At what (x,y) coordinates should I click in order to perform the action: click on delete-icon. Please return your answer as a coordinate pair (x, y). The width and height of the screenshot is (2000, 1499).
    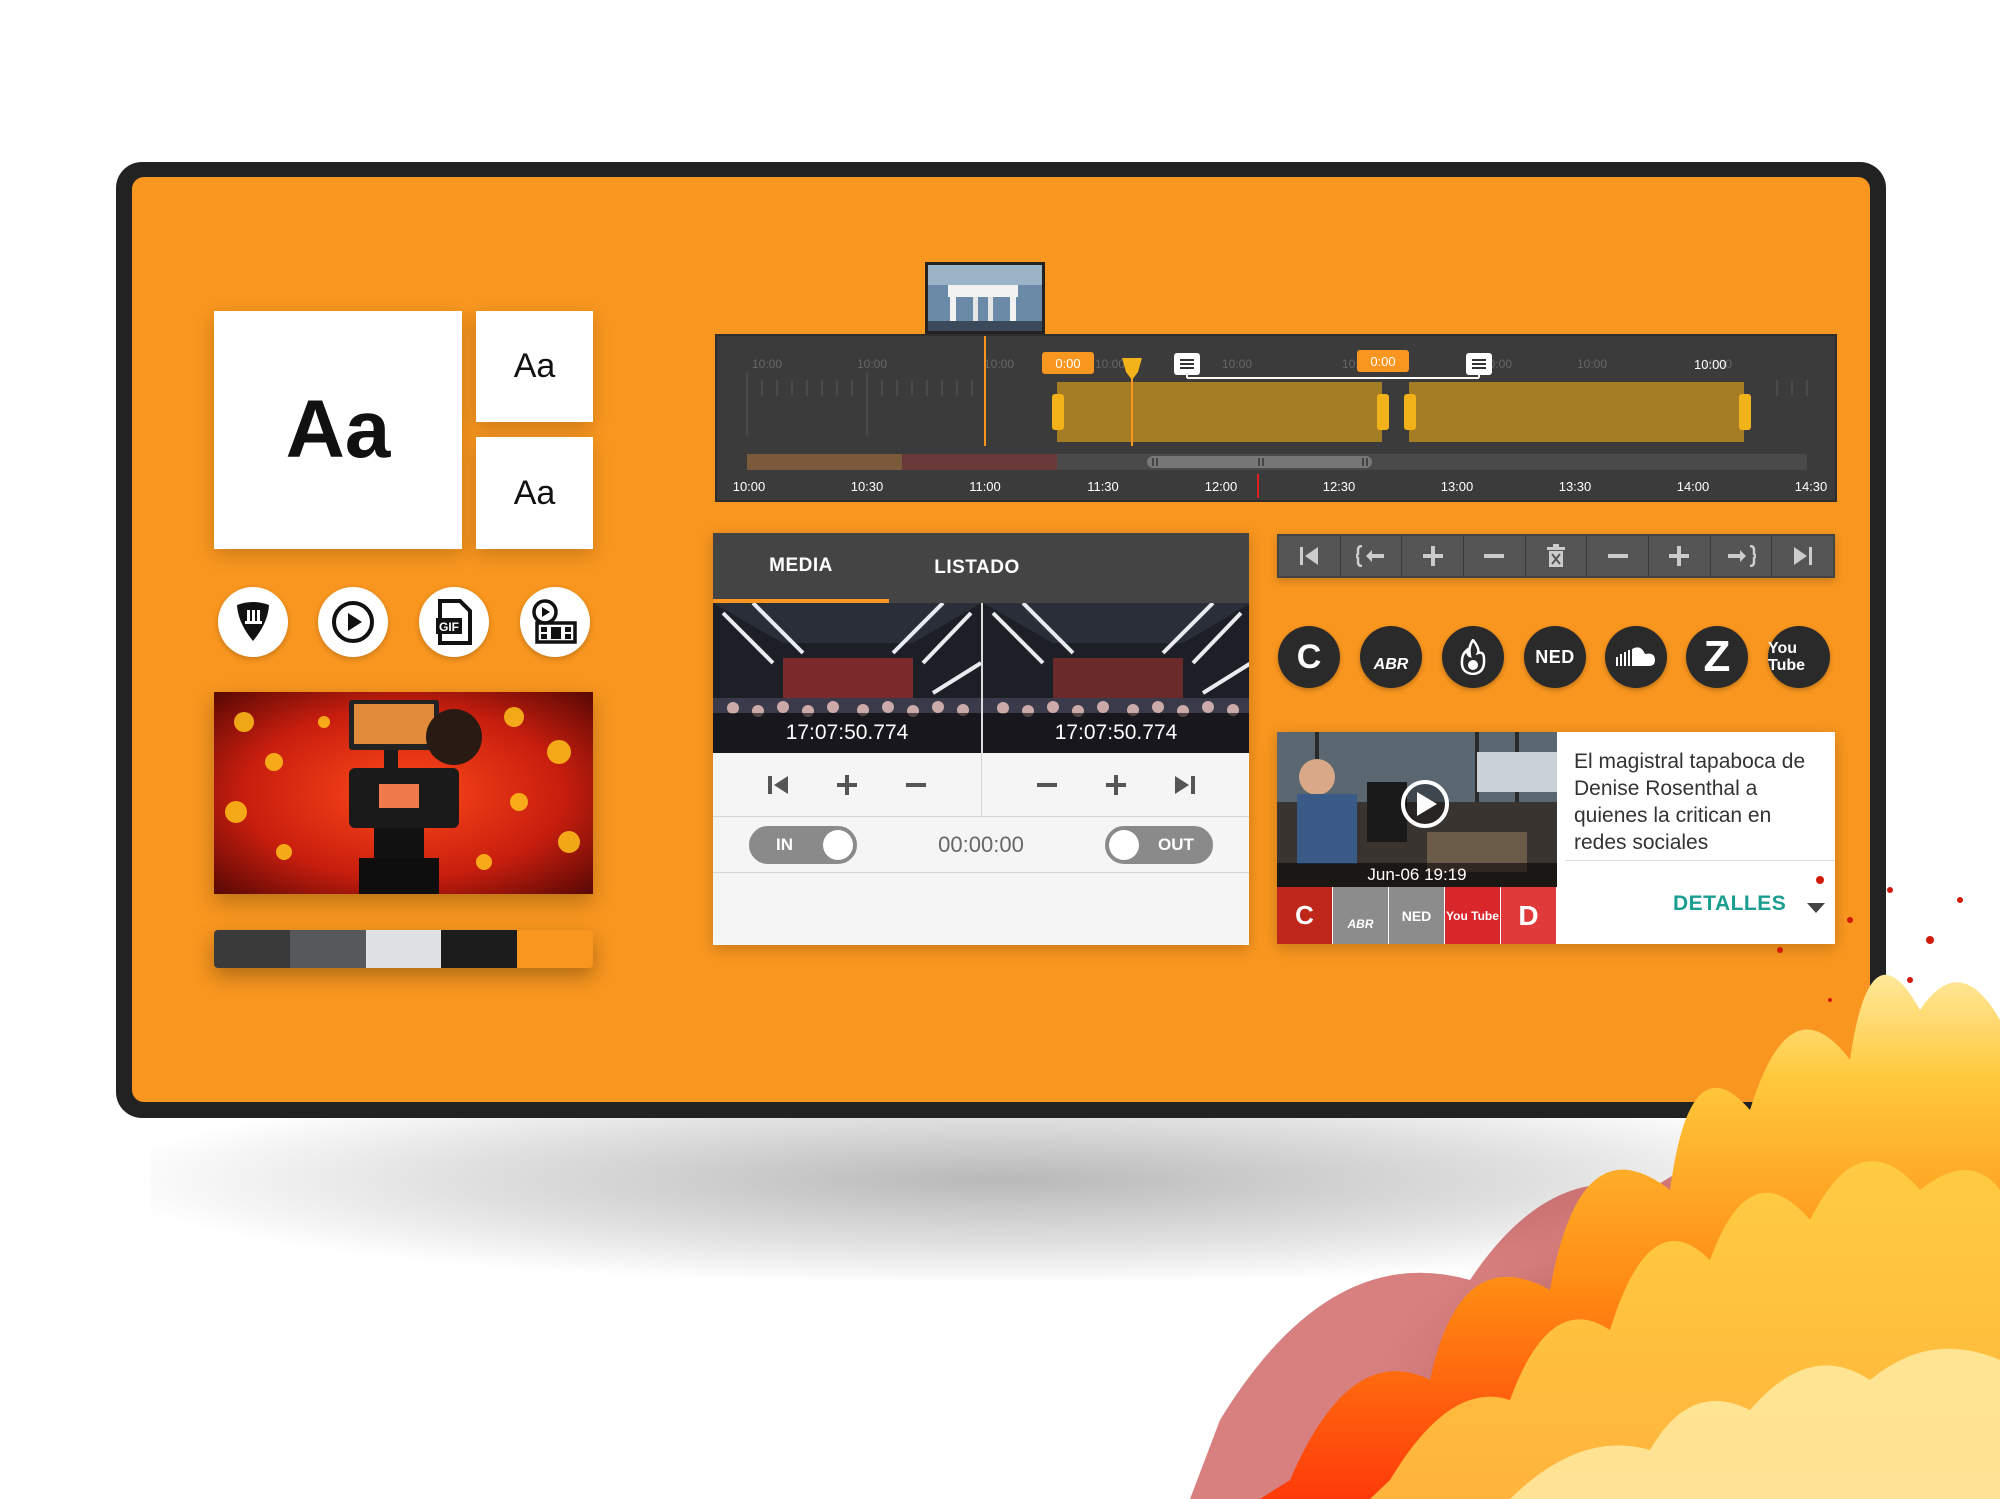
    Looking at the image, I should click on (1557, 556).